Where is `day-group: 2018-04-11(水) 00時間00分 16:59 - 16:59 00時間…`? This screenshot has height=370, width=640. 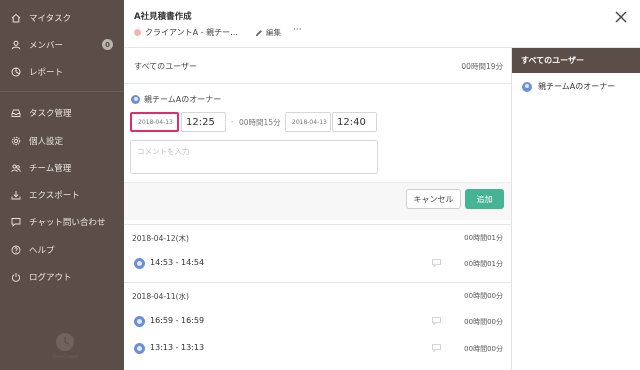 day-group: 2018-04-11(水) 00時間00分 16:59 - 16:59 00時間… is located at coordinates (317, 326).